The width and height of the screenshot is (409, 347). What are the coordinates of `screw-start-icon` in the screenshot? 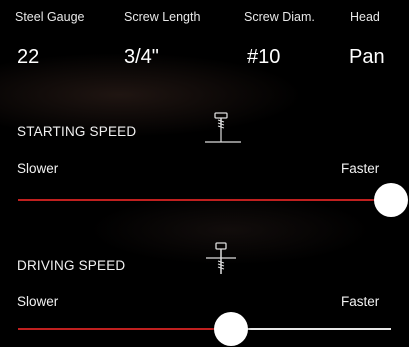 It's located at (223, 133).